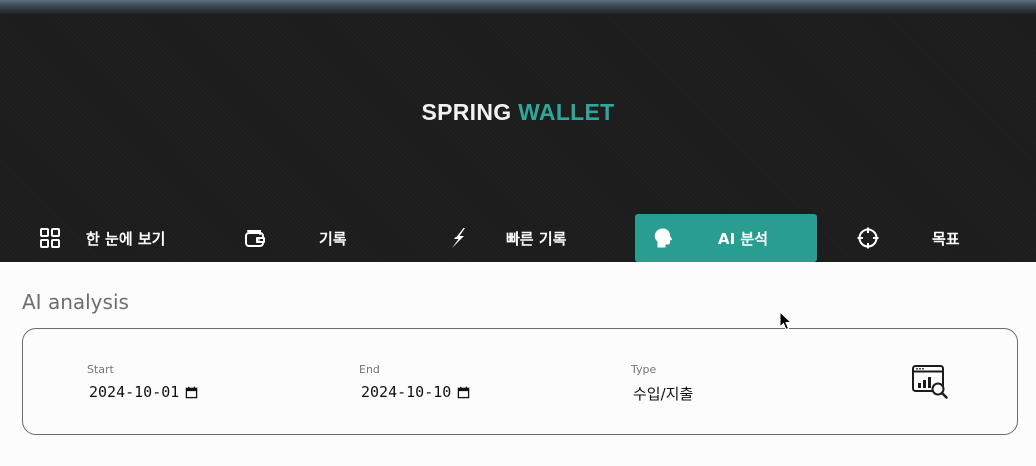 The image size is (1036, 466). I want to click on nav-item-overview: 한 눈에 보기, so click(112, 238).